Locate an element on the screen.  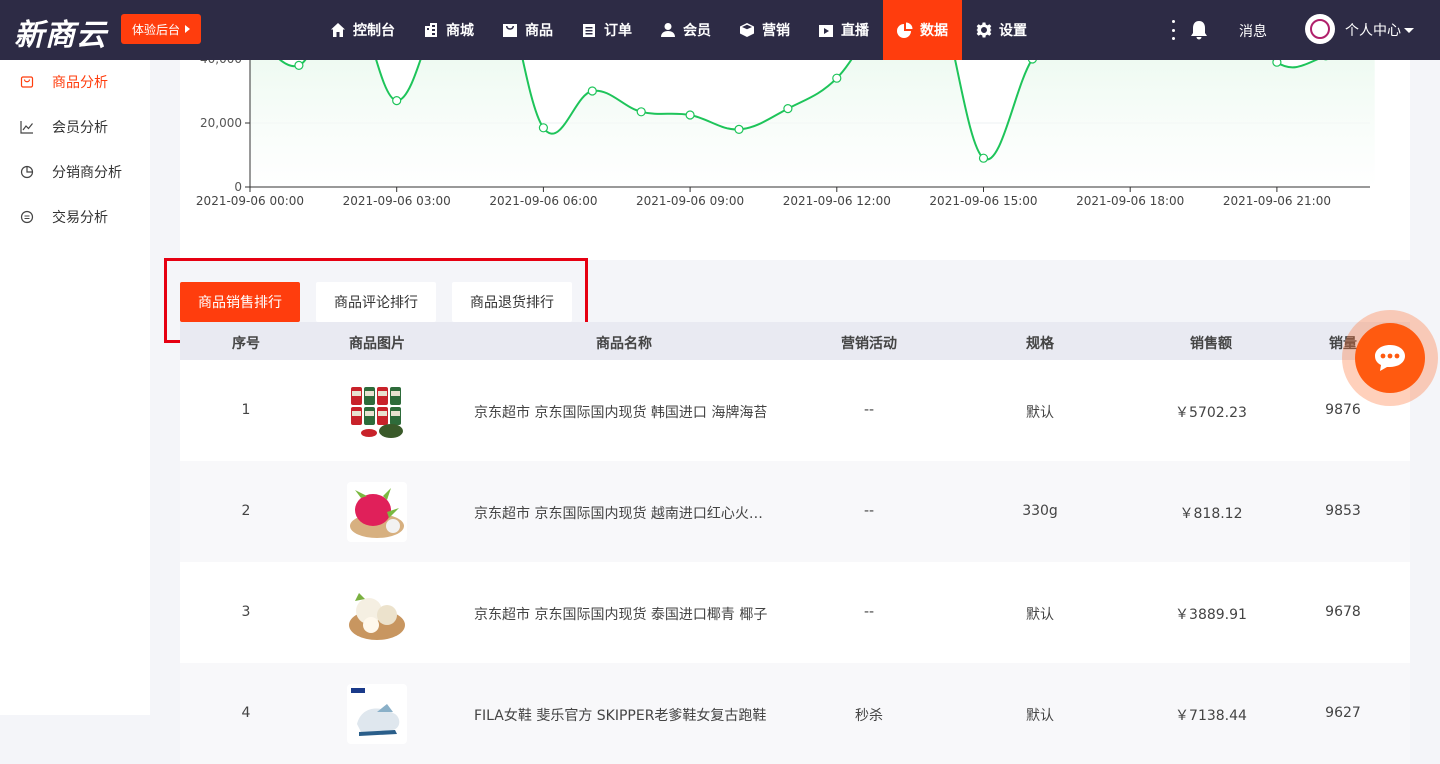
column-header: 序号 is located at coordinates (246, 344).